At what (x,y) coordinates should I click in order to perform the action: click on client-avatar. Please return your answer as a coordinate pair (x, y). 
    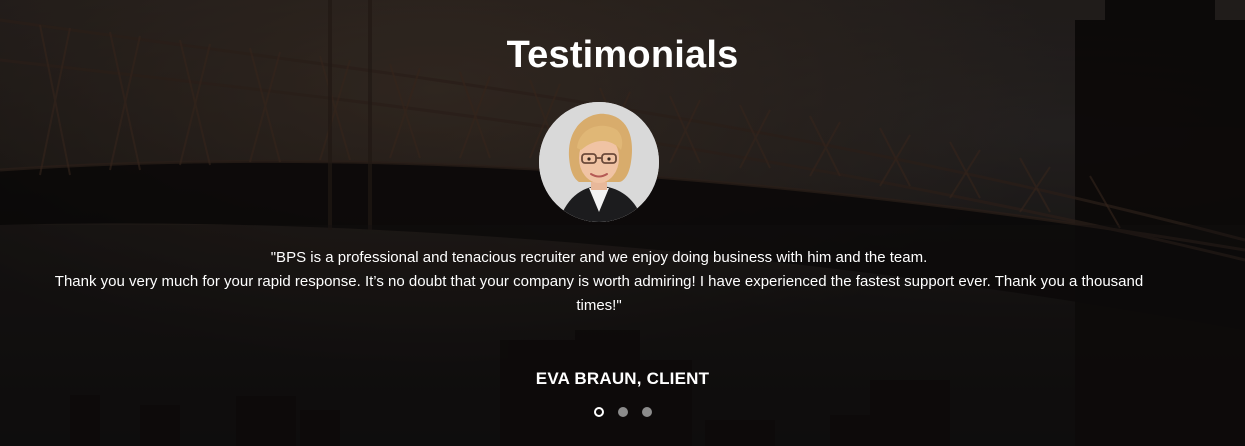
    Looking at the image, I should click on (599, 162).